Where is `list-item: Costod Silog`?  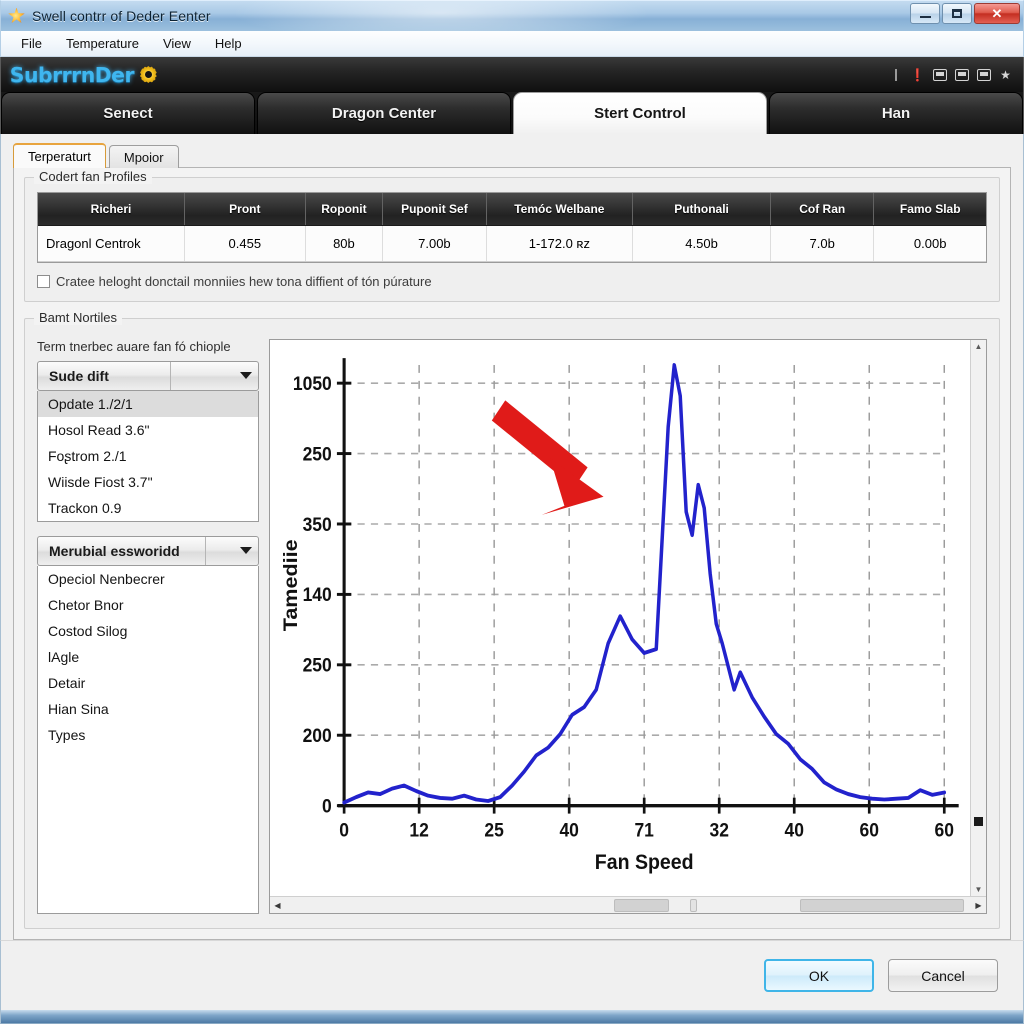 list-item: Costod Silog is located at coordinates (148, 631).